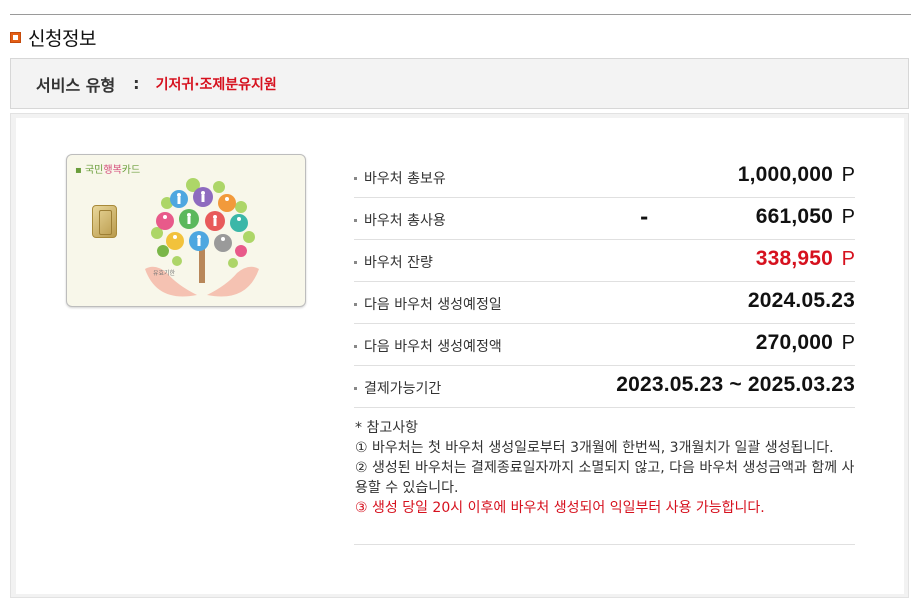  I want to click on card-chip-icon, so click(104, 221).